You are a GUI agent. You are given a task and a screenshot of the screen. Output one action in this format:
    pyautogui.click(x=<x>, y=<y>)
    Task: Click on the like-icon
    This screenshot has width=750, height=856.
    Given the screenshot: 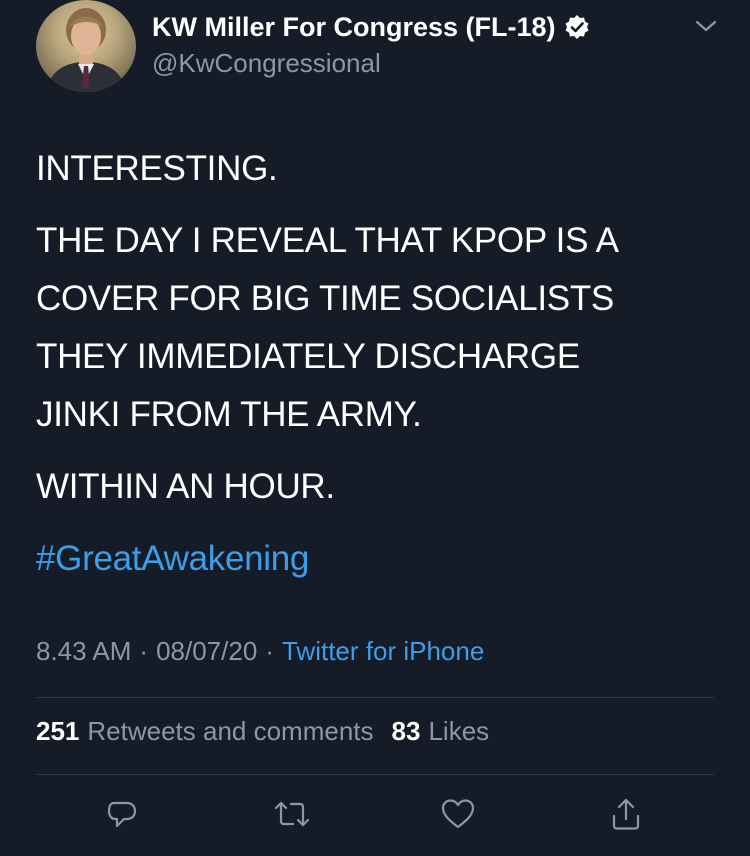 What is the action you would take?
    pyautogui.click(x=458, y=814)
    